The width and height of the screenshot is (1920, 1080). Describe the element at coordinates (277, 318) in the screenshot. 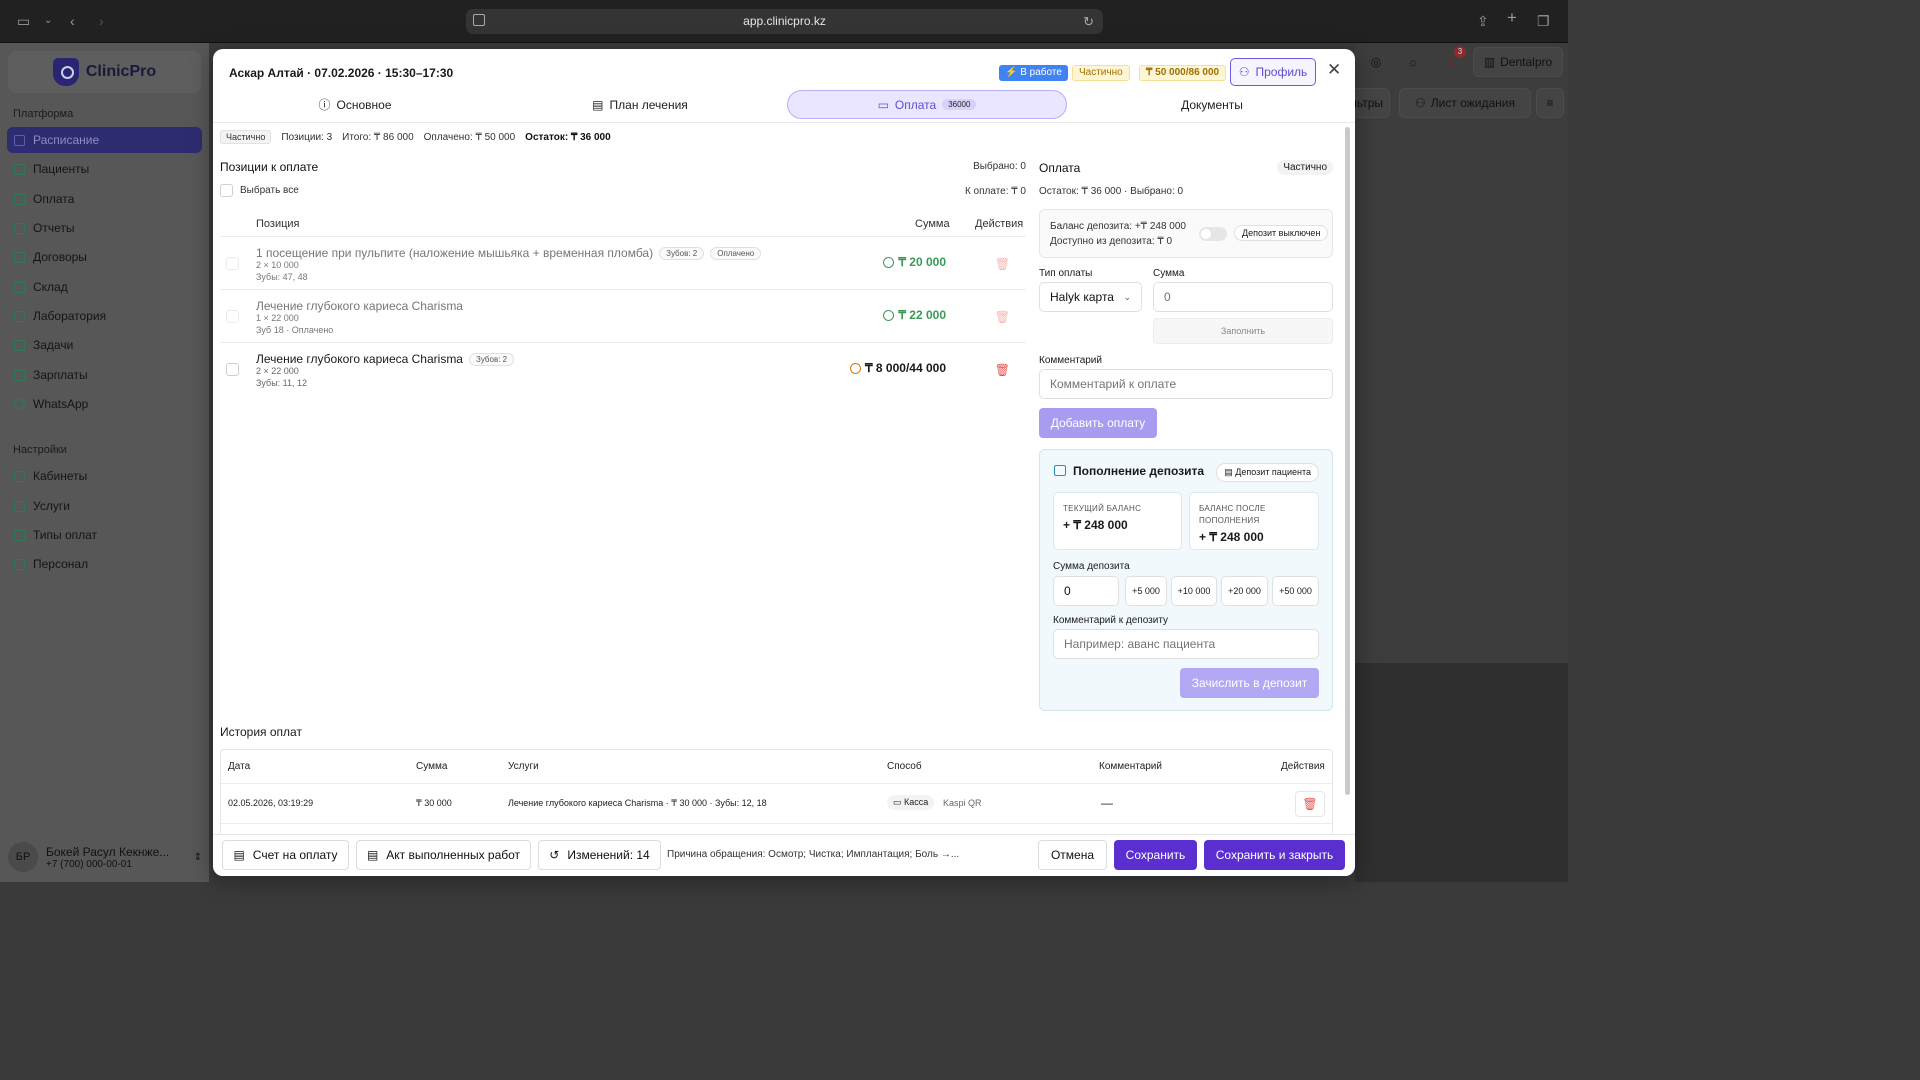

I see `position-qty: 1 × 22 000` at that location.